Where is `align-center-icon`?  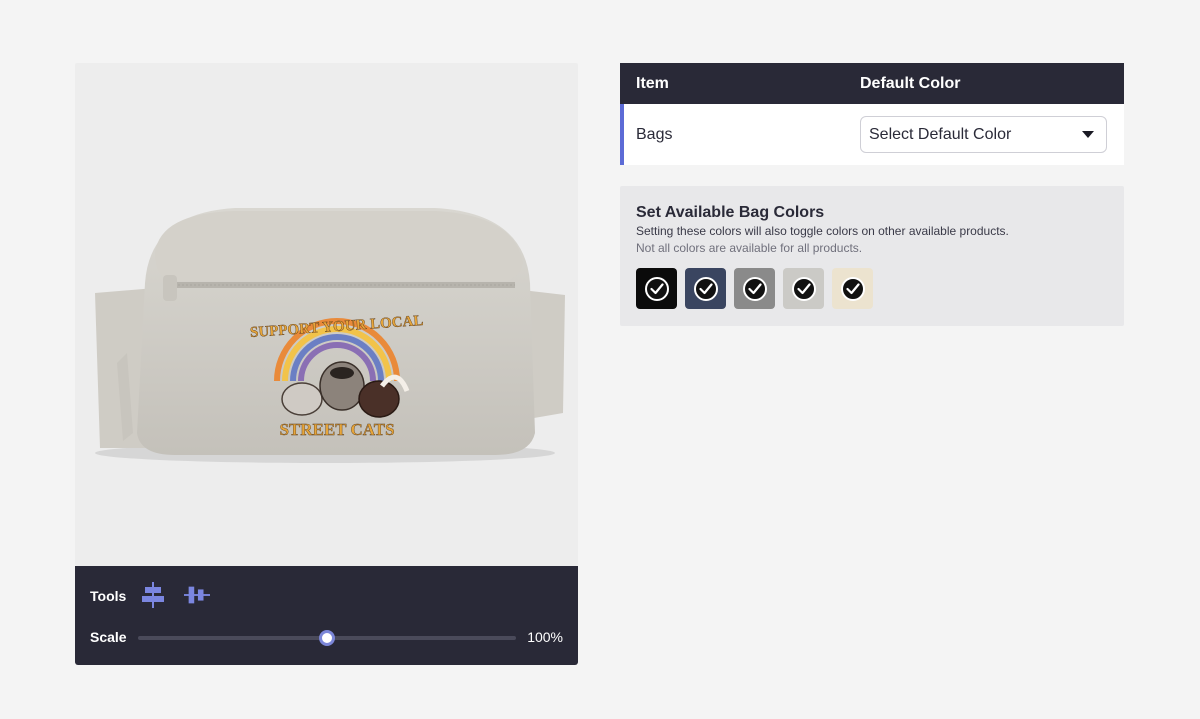
align-center-icon is located at coordinates (153, 595).